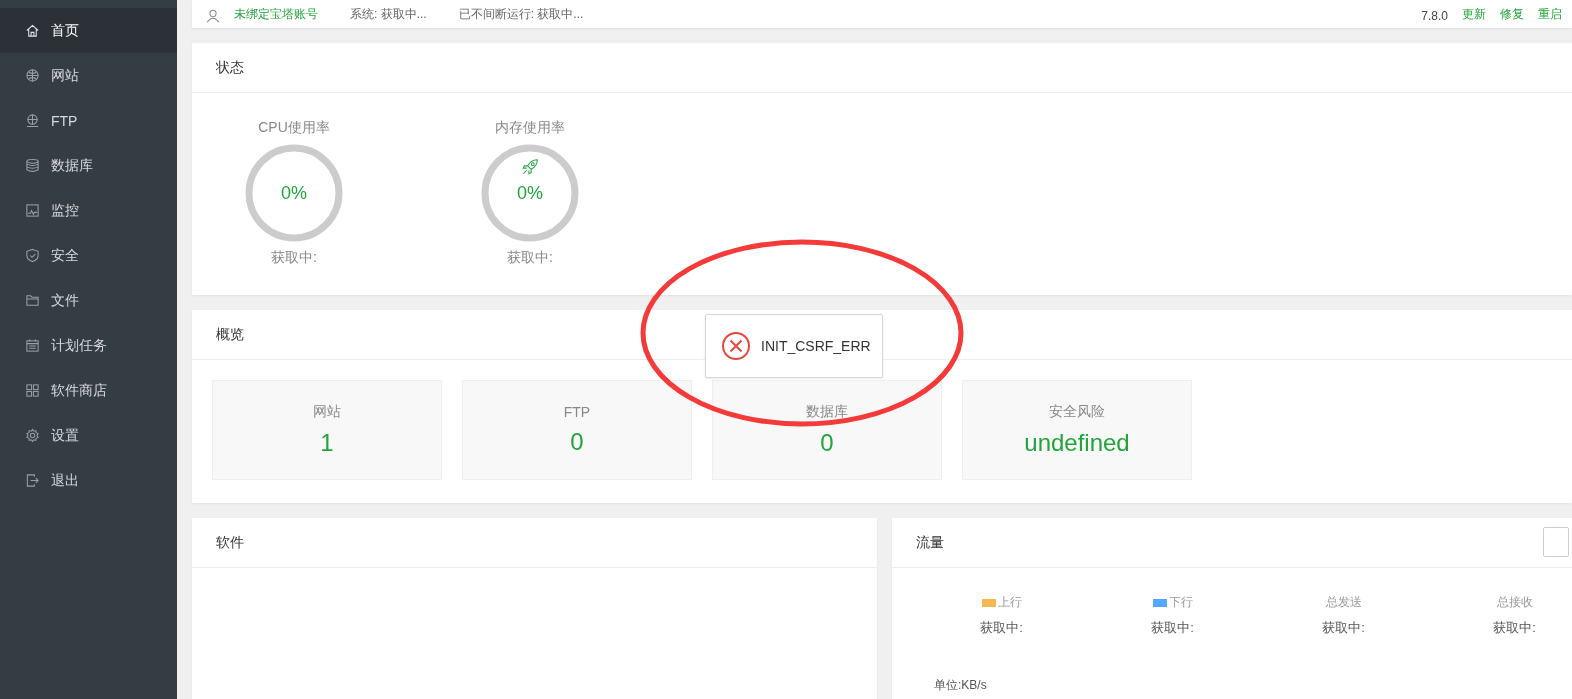 Image resolution: width=1572 pixels, height=699 pixels. What do you see at coordinates (1180, 602) in the screenshot?
I see `stat-label: 下行` at bounding box center [1180, 602].